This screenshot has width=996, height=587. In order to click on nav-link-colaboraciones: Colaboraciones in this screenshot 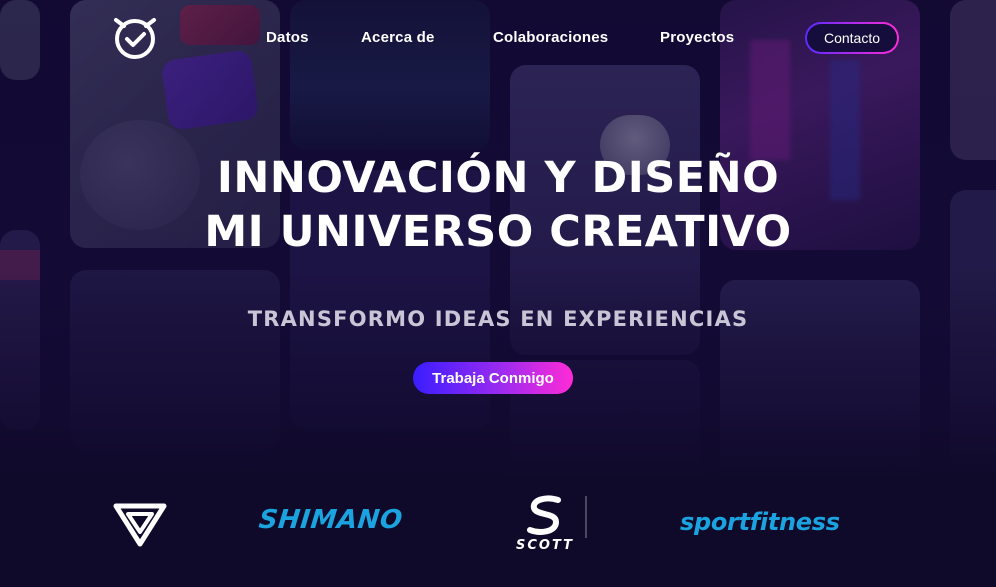, I will do `click(550, 37)`.